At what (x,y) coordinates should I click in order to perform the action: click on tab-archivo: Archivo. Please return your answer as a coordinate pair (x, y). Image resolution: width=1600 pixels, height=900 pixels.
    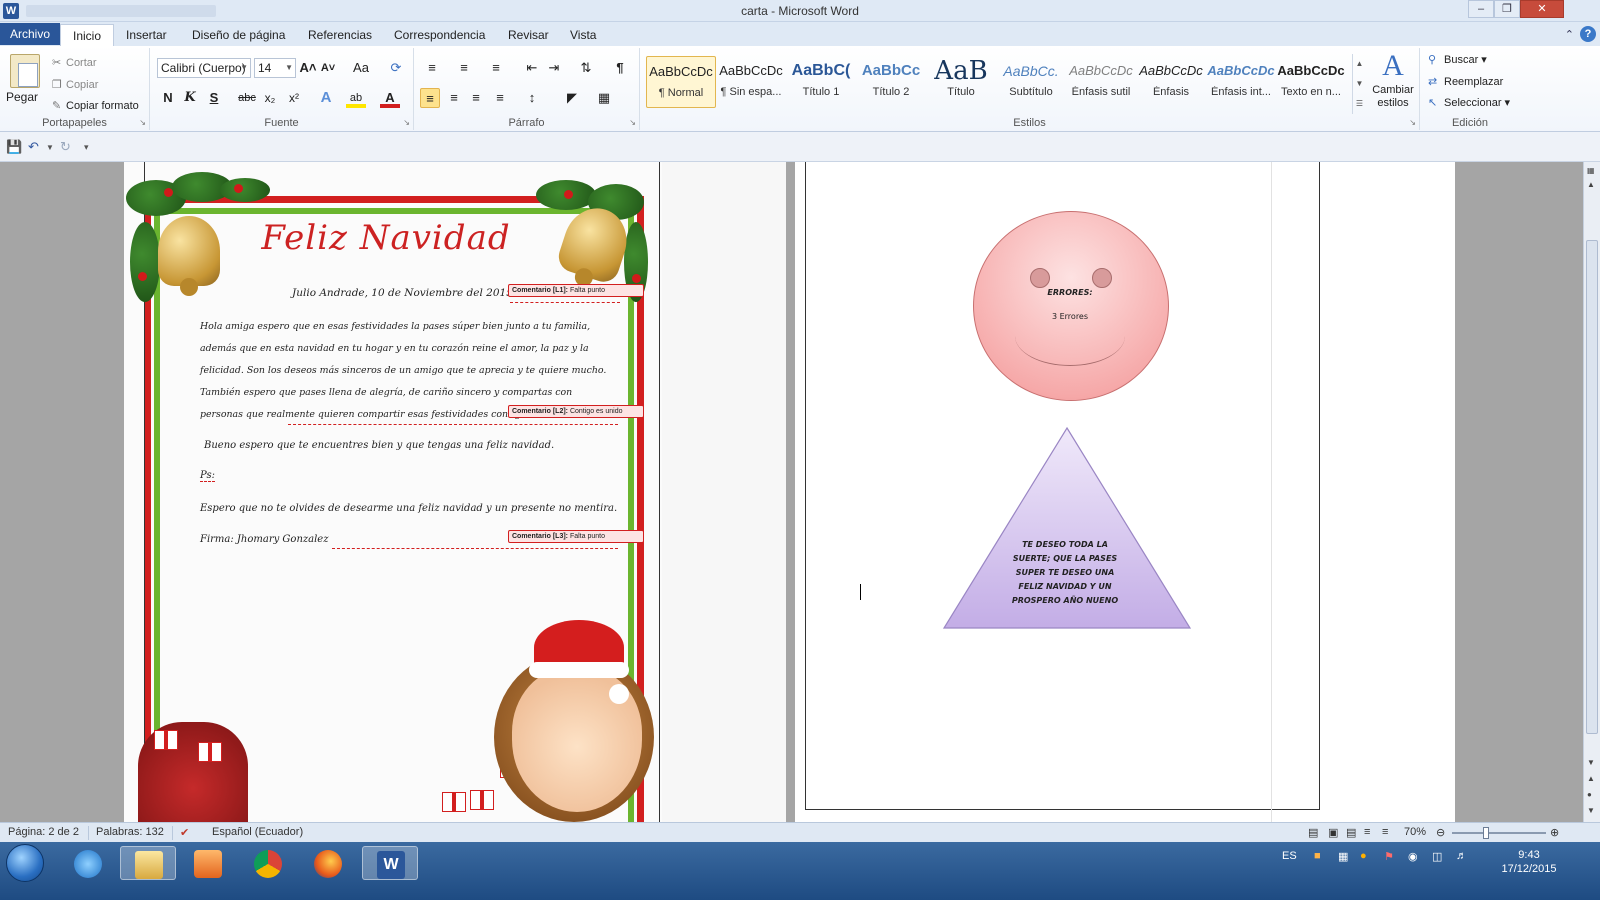
    Looking at the image, I should click on (30, 34).